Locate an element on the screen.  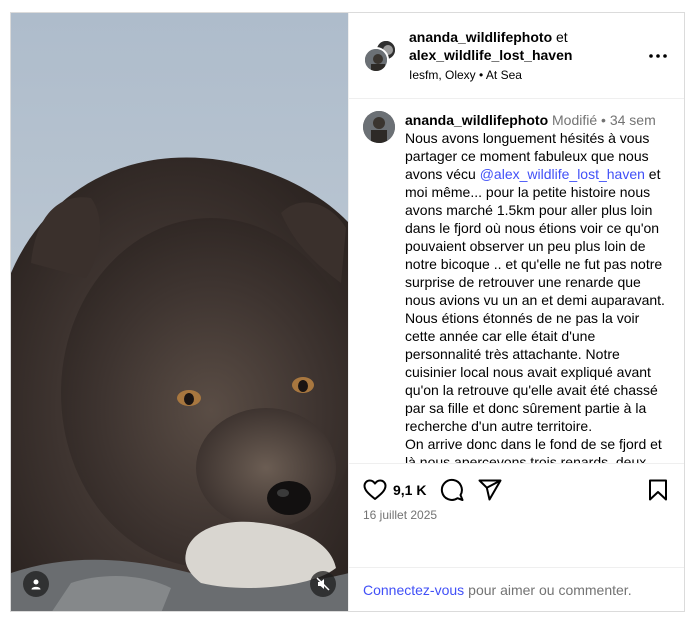
post-date: 16 juillet 2025 is located at coordinates (516, 515).